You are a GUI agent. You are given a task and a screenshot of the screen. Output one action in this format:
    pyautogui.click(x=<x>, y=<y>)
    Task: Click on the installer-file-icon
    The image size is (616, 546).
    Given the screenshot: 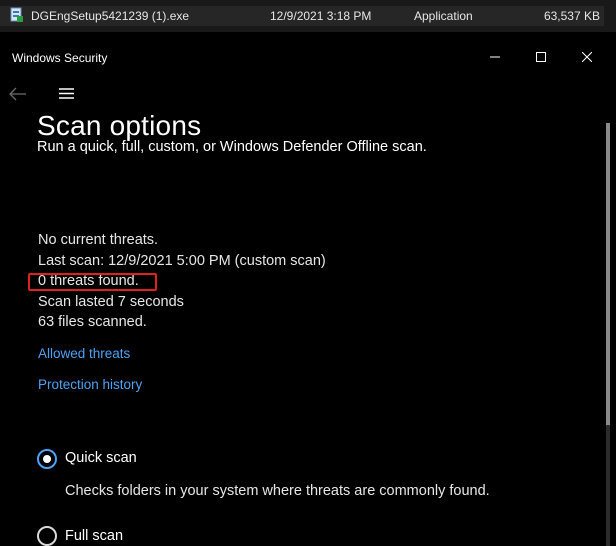 What is the action you would take?
    pyautogui.click(x=16, y=14)
    